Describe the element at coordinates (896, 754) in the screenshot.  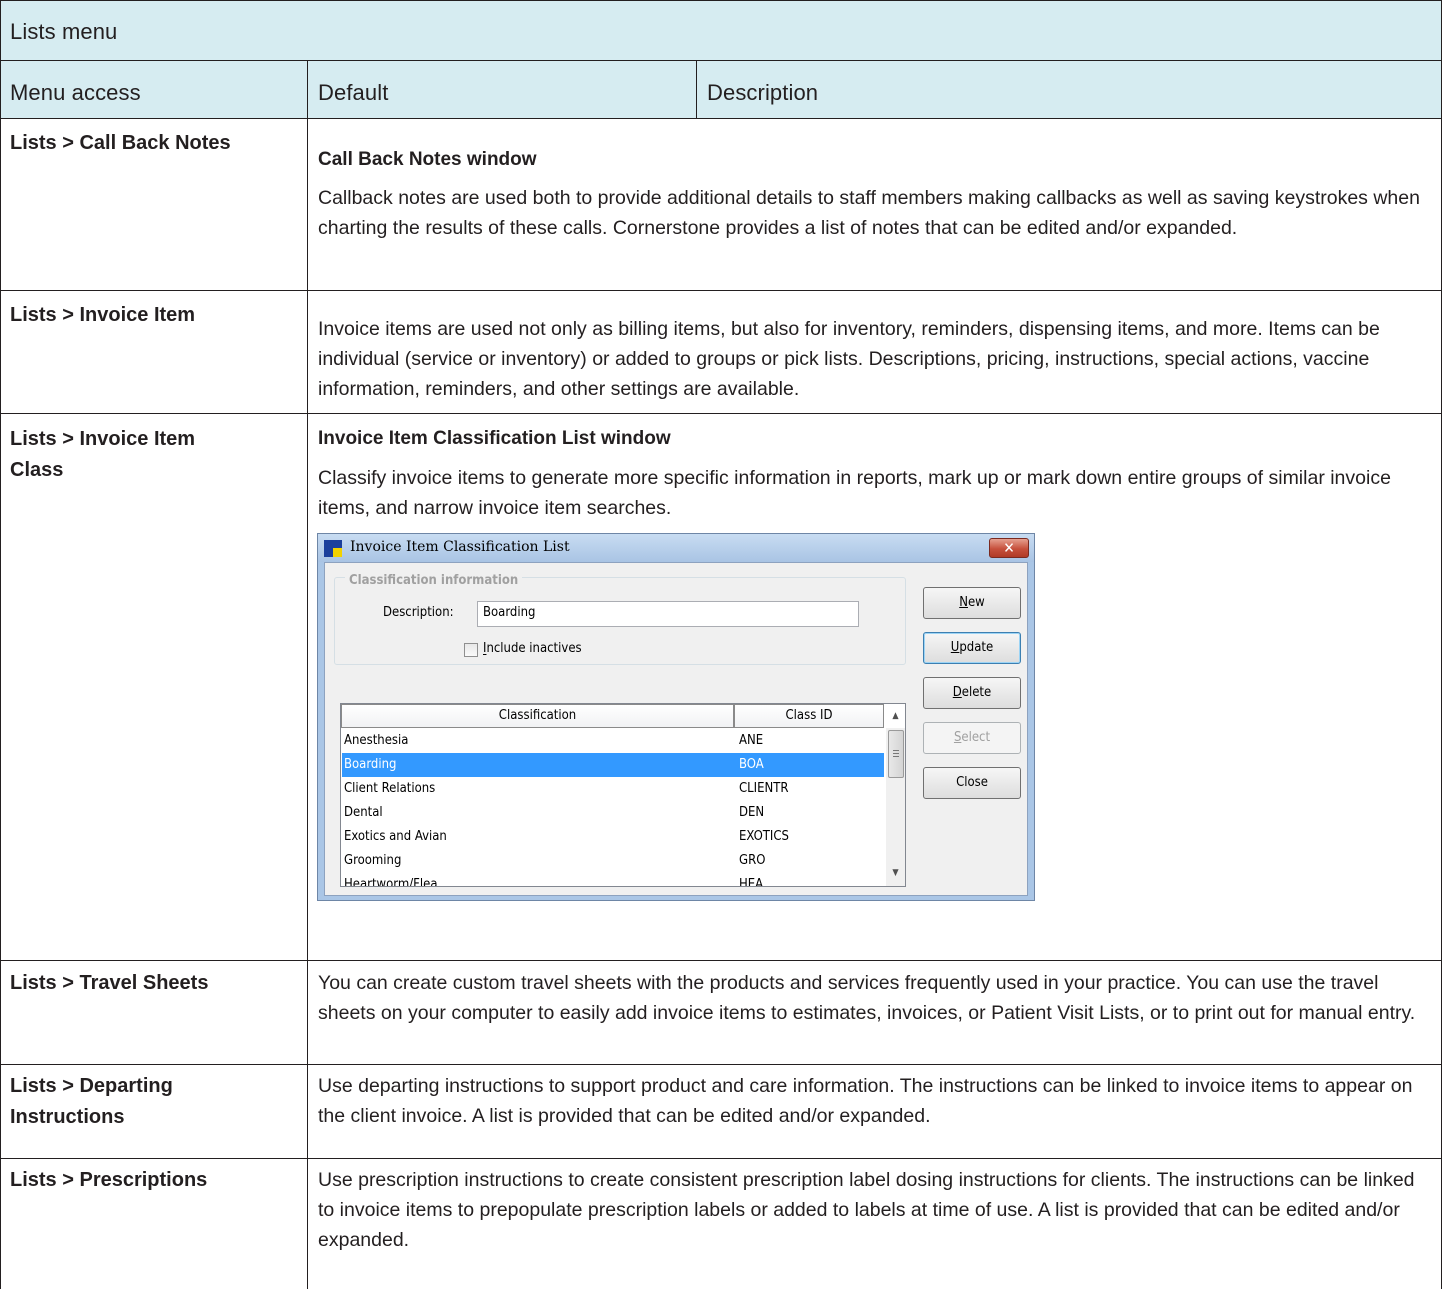
I see `scrollbar-thumb` at that location.